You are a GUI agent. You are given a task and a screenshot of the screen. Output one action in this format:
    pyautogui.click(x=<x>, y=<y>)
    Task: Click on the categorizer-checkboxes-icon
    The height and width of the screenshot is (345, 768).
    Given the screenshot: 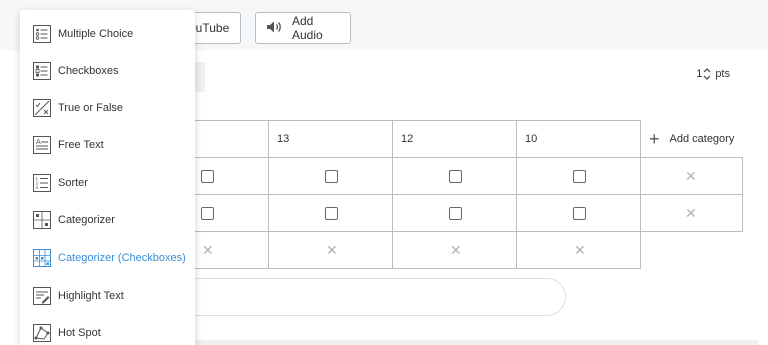 What is the action you would take?
    pyautogui.click(x=42, y=258)
    